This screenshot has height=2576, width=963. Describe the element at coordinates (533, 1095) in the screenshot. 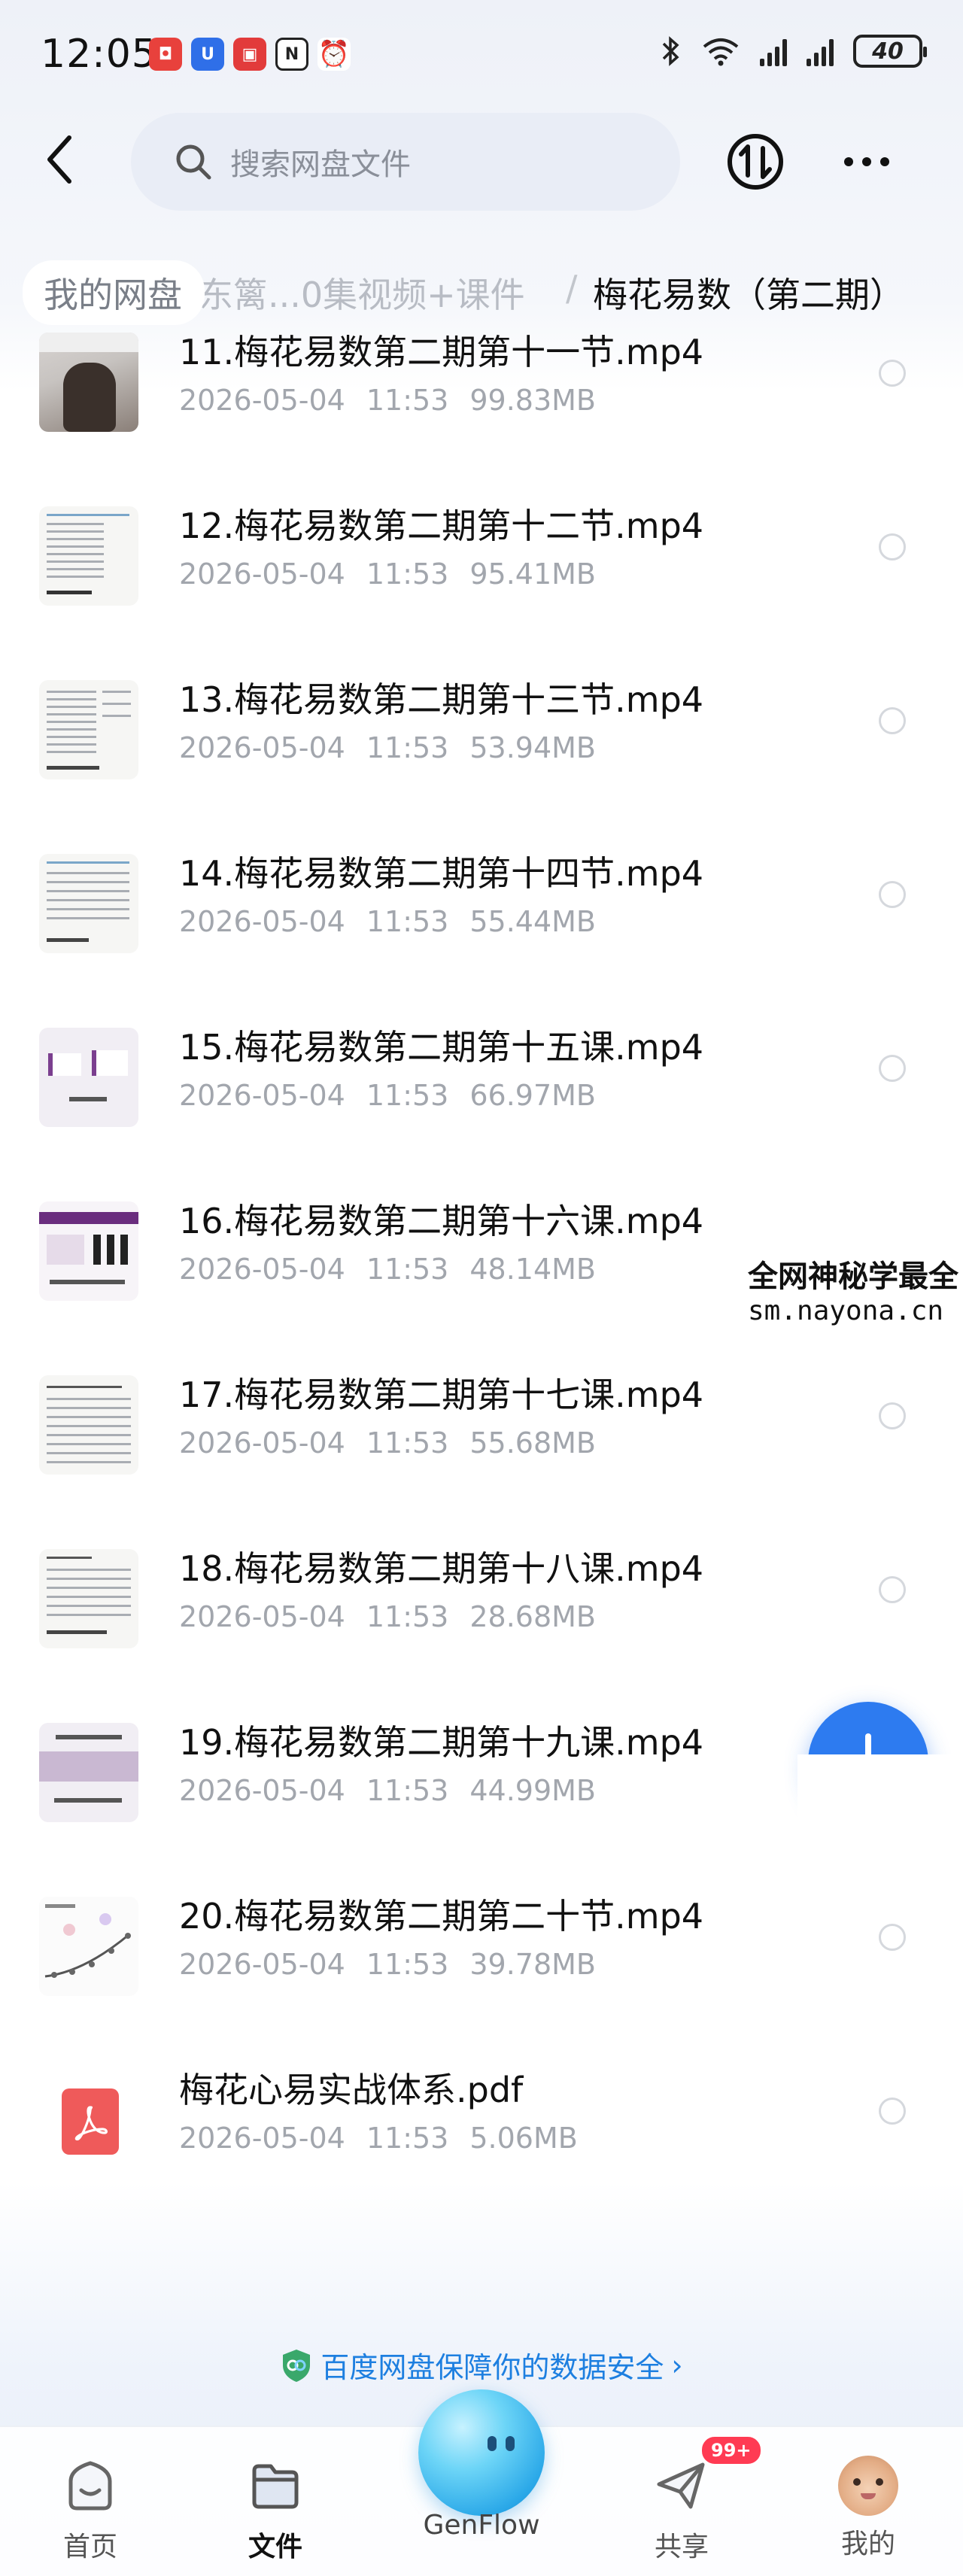

I see `file-size: 66.97MB` at that location.